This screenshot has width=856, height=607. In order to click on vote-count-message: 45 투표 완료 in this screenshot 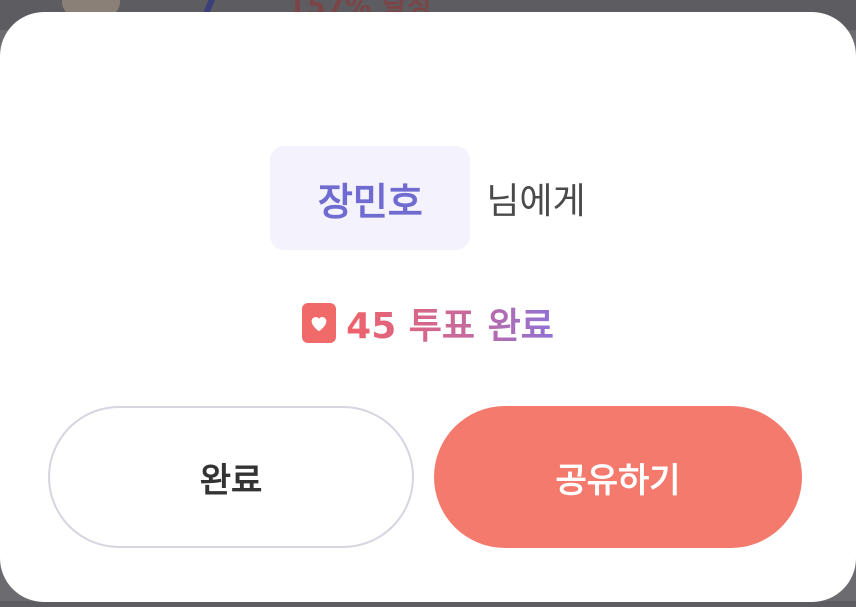, I will do `click(450, 323)`.